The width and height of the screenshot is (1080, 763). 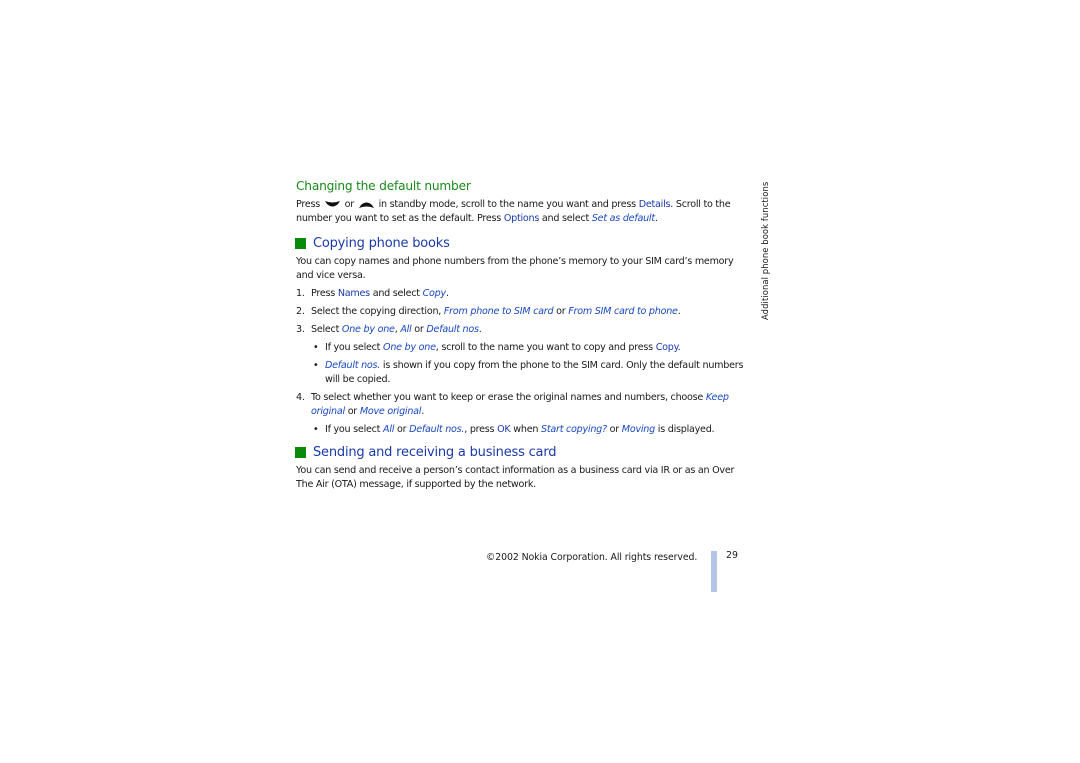 What do you see at coordinates (300, 293) in the screenshot?
I see `step-number: 1.` at bounding box center [300, 293].